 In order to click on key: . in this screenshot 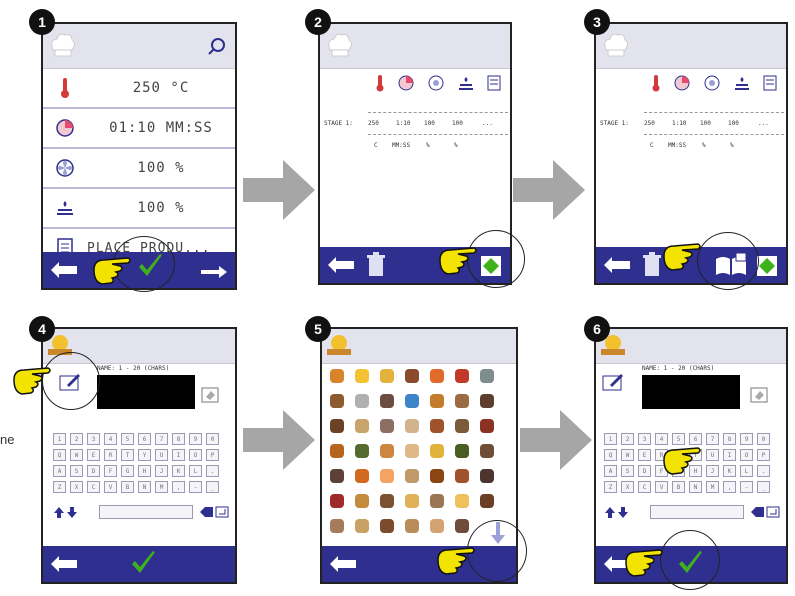, I will do `click(212, 471)`.